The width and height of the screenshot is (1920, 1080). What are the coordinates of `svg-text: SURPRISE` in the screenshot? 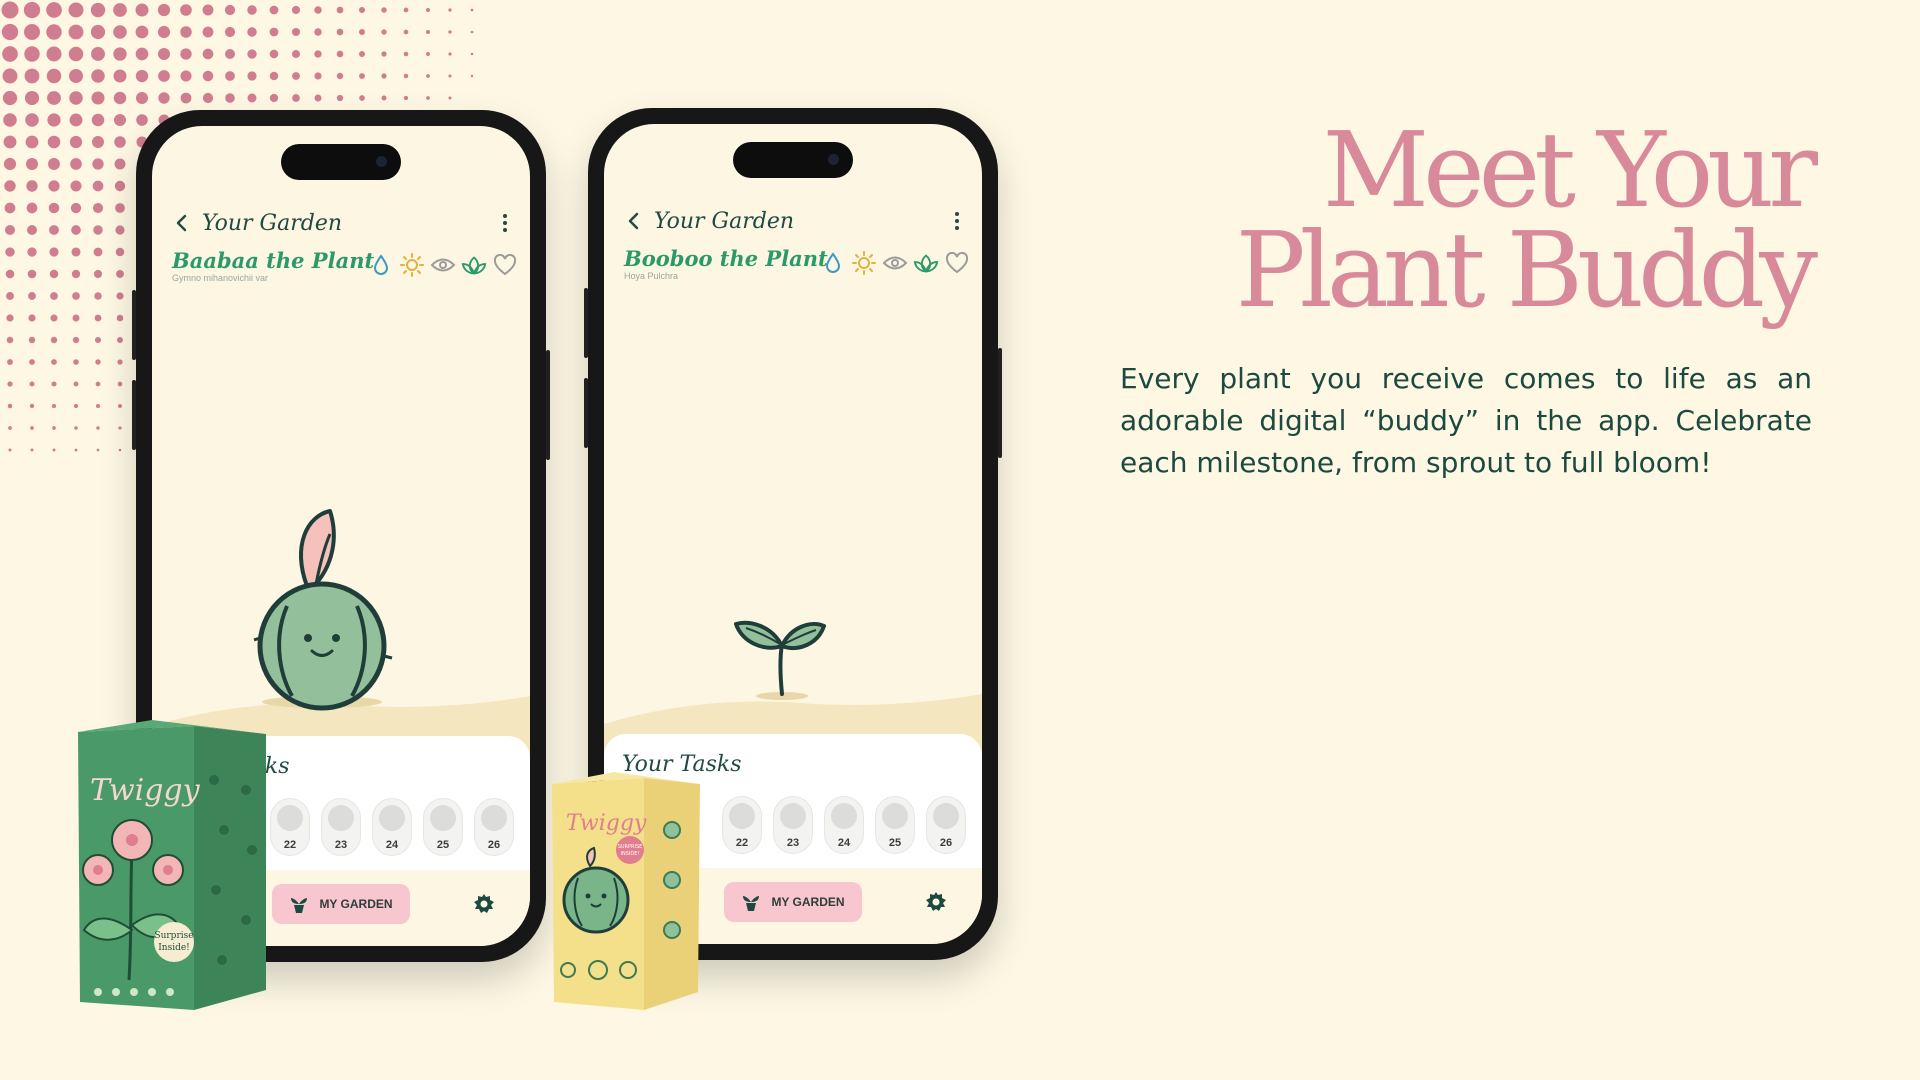 It's located at (630, 847).